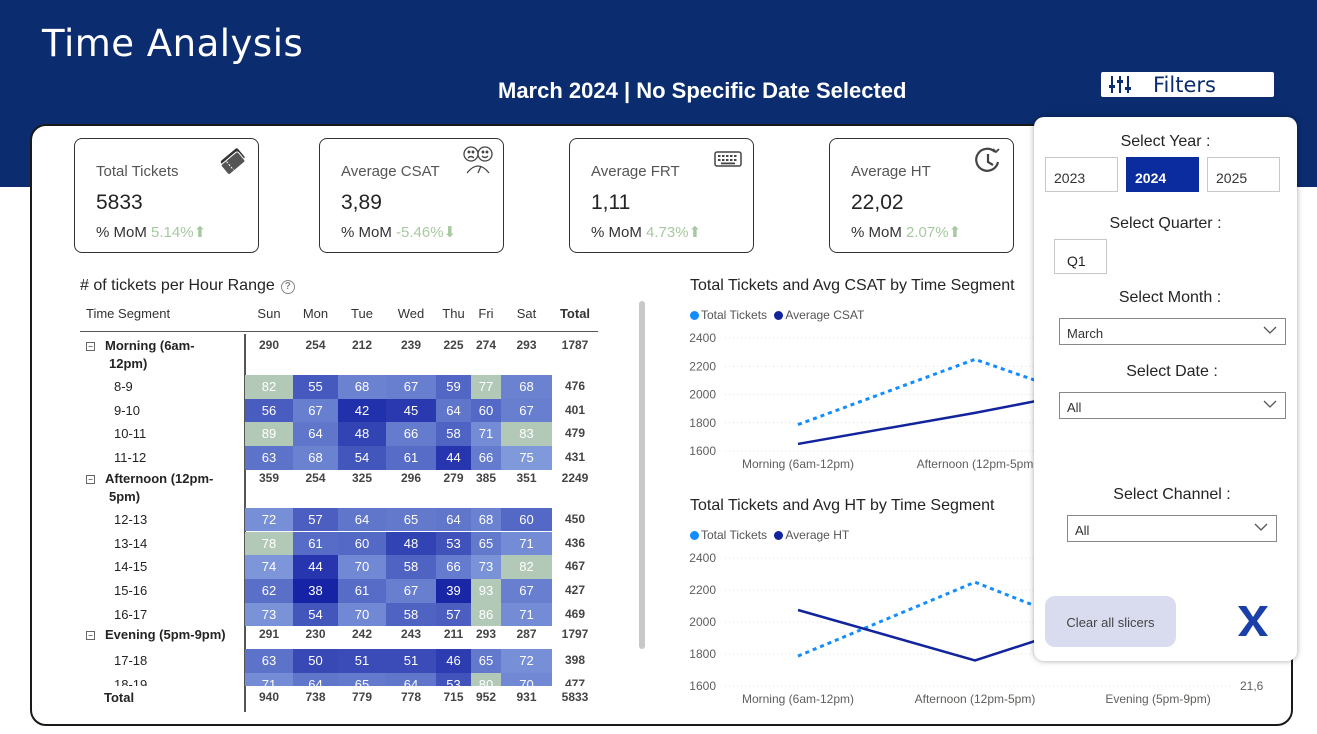  I want to click on grand-total-label: Total, so click(119, 697).